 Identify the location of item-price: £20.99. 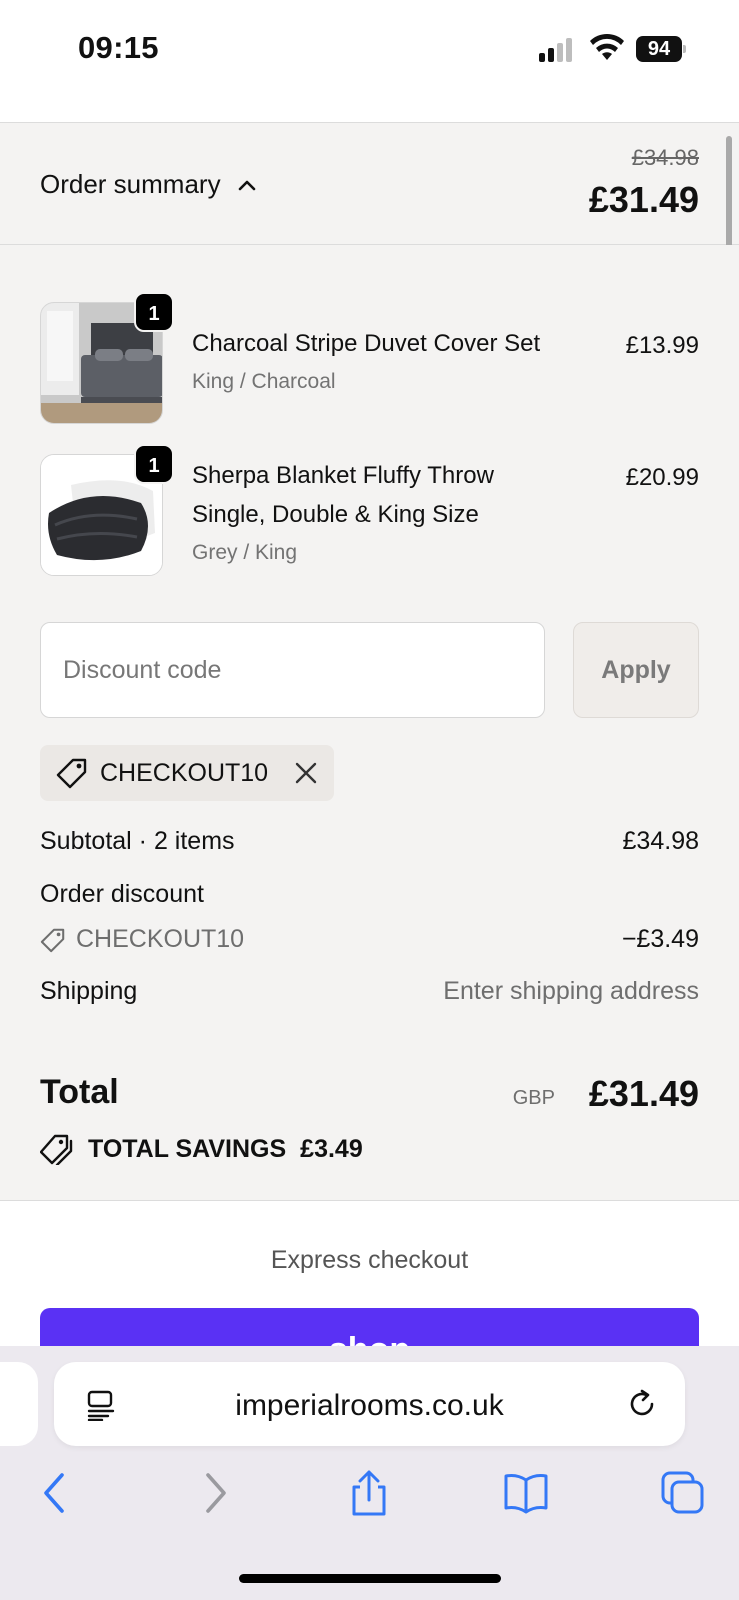
(662, 477).